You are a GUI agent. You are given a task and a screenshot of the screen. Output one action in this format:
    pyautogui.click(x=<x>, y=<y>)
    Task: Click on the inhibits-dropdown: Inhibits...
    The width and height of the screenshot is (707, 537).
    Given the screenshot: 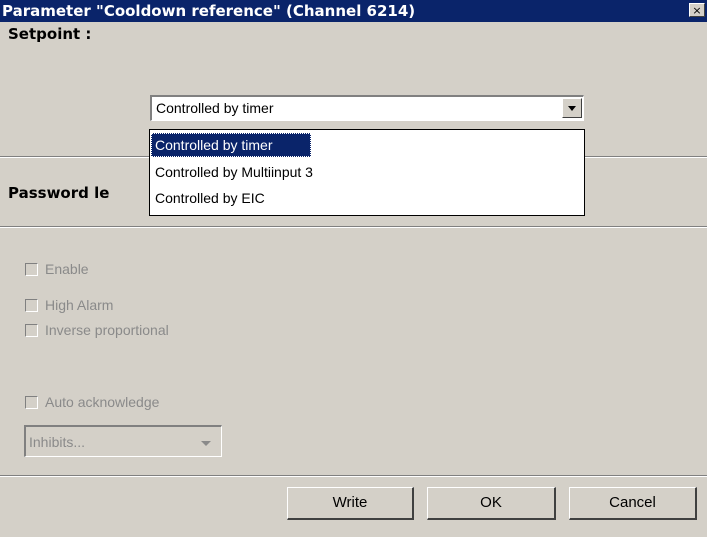 What is the action you would take?
    pyautogui.click(x=123, y=441)
    